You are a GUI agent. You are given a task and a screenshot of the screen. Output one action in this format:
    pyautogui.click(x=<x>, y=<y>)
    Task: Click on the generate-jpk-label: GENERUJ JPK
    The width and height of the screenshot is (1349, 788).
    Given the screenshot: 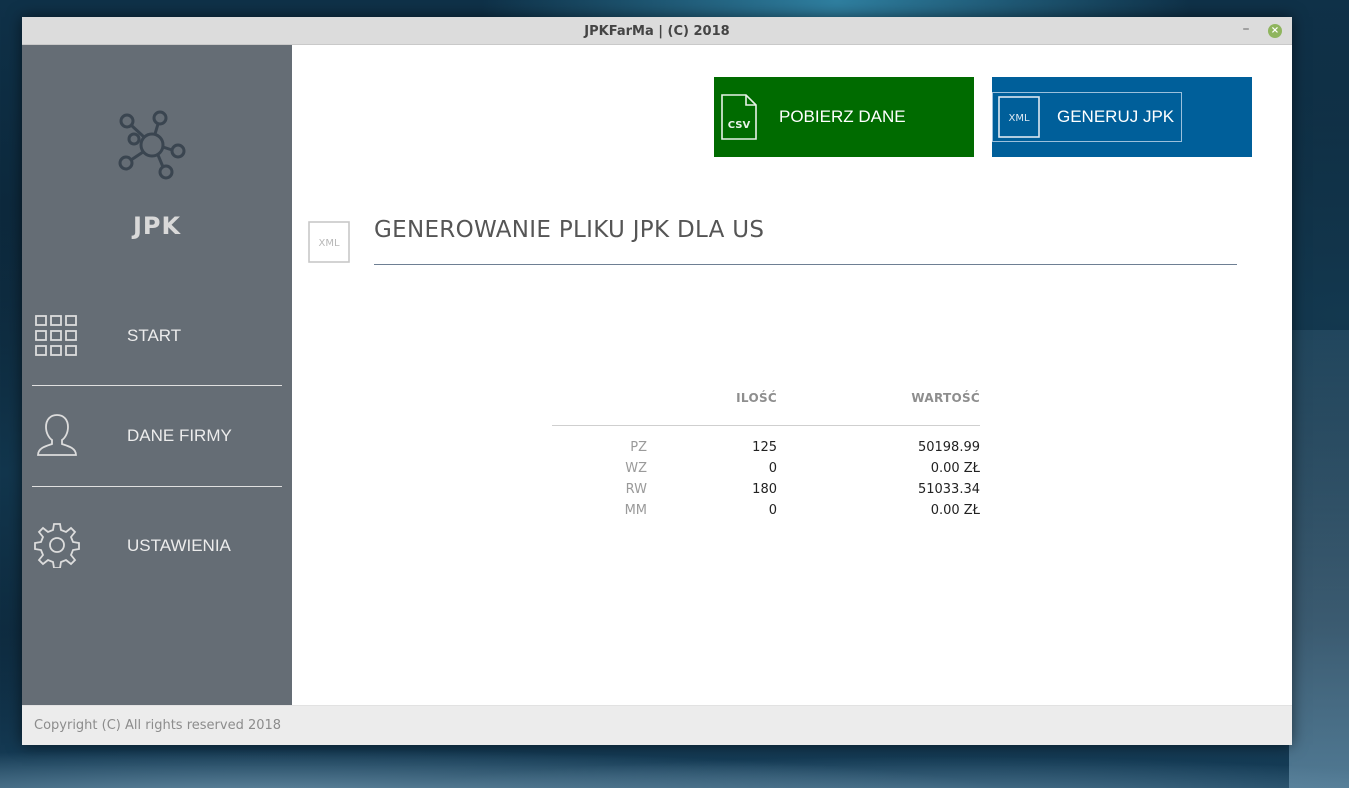 What is the action you would take?
    pyautogui.click(x=1116, y=116)
    